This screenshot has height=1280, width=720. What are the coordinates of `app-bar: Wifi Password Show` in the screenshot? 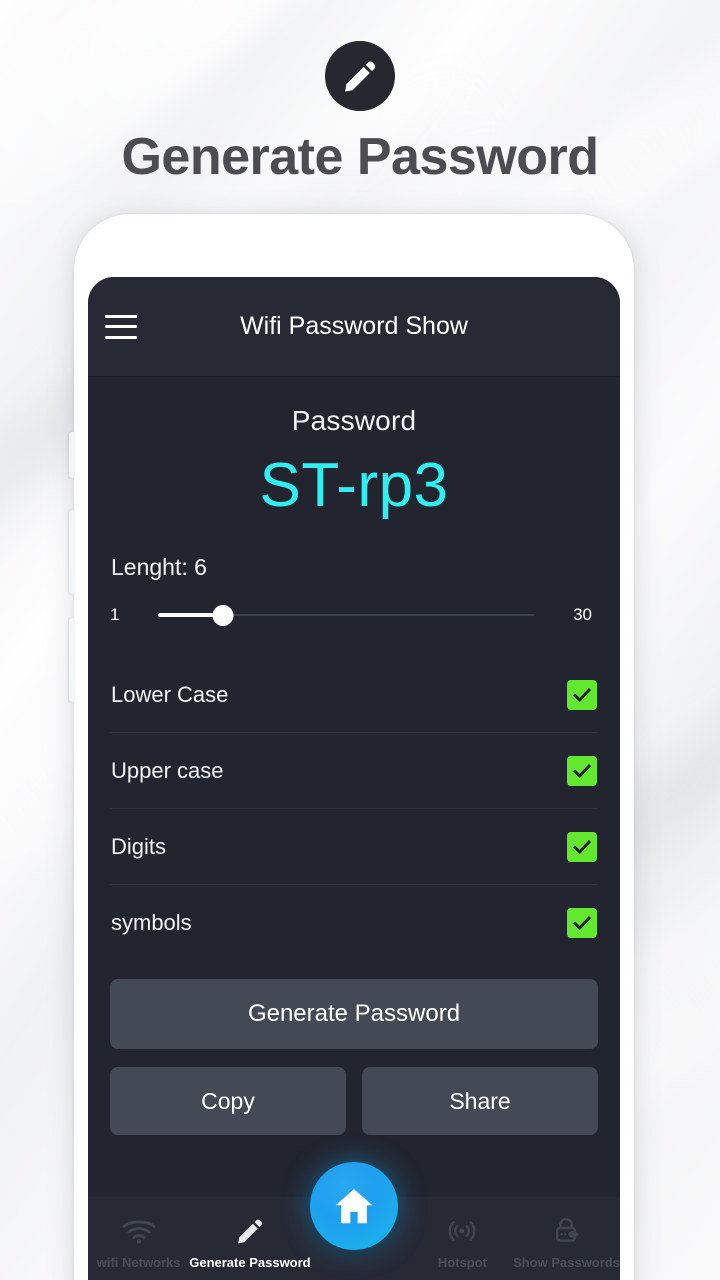 It's located at (354, 327).